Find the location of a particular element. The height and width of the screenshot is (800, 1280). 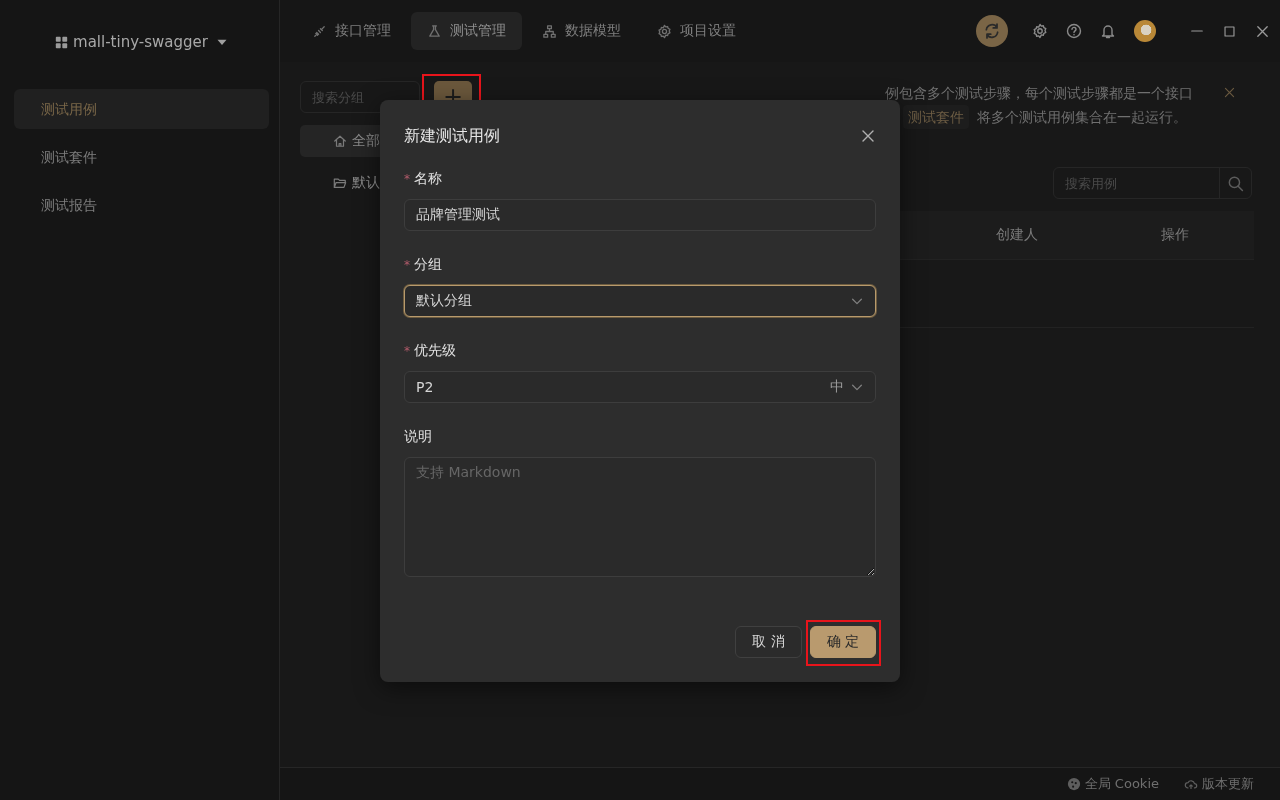

column-header: 创建人 is located at coordinates (1017, 234).